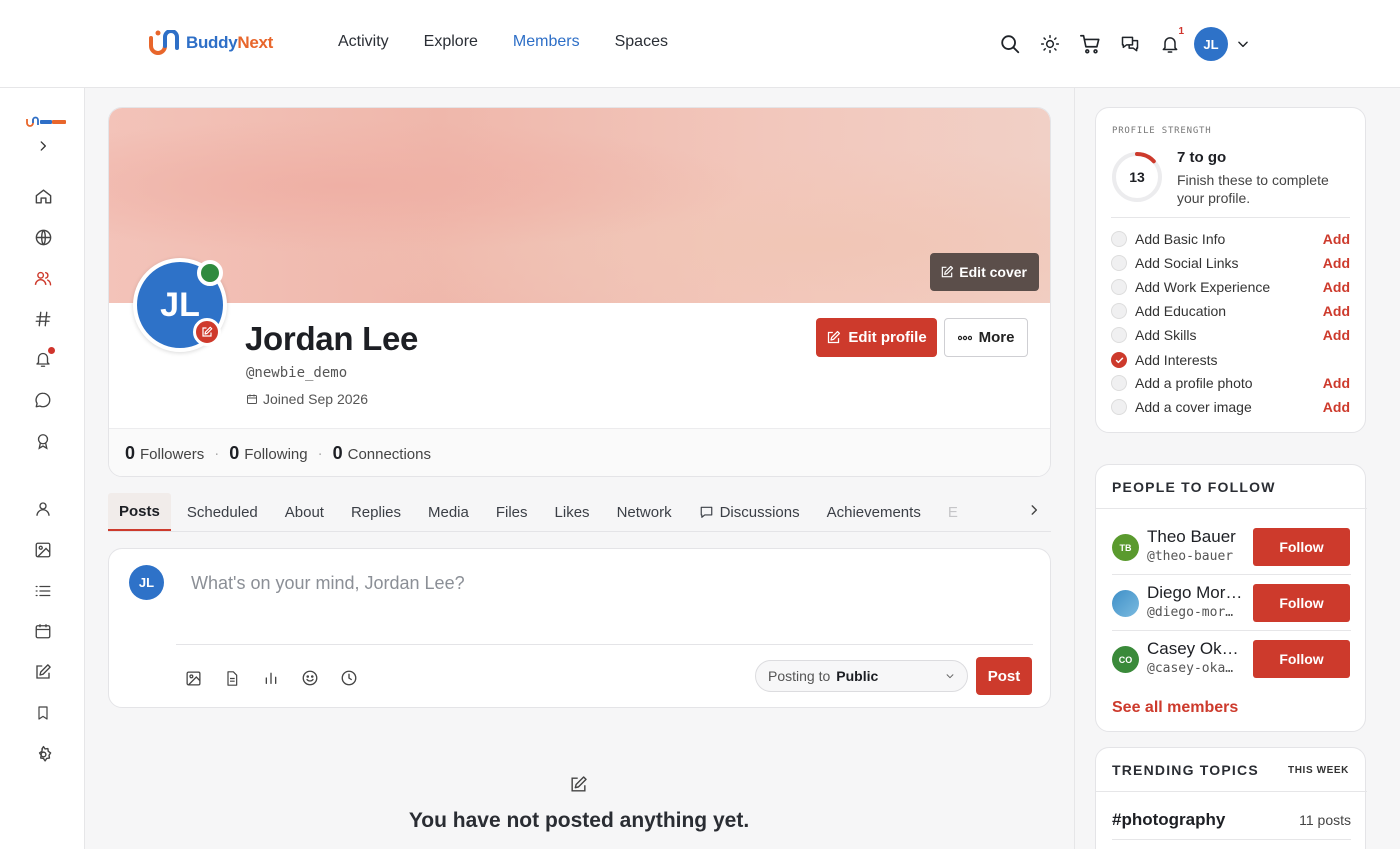 Image resolution: width=1400 pixels, height=849 pixels. Describe the element at coordinates (43, 278) in the screenshot. I see `members-icon` at that location.